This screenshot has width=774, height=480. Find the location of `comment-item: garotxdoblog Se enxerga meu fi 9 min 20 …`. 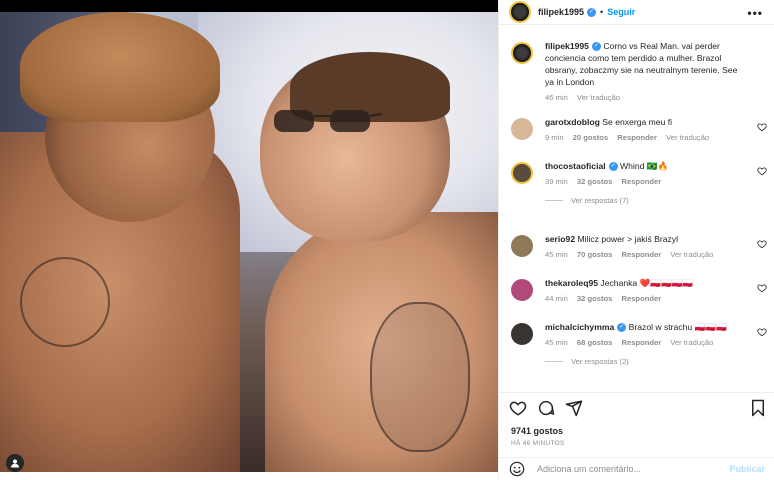

comment-item: garotxdoblog Se enxerga meu fi 9 min 20 … is located at coordinates (636, 138).